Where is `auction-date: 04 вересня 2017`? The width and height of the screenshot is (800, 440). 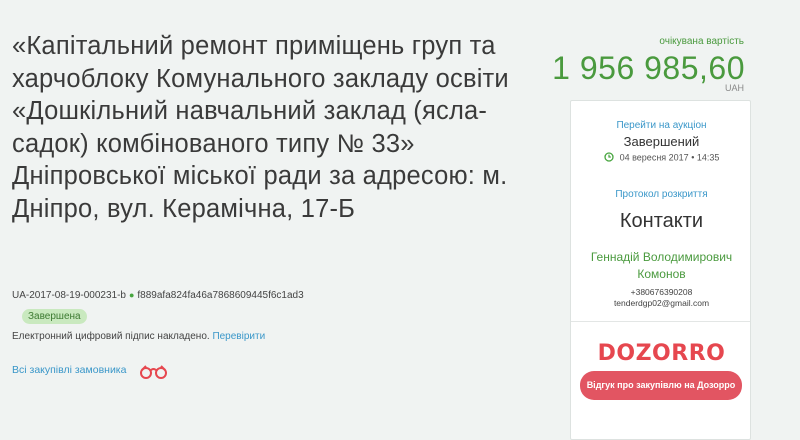
auction-date: 04 вересня 2017 is located at coordinates (654, 157).